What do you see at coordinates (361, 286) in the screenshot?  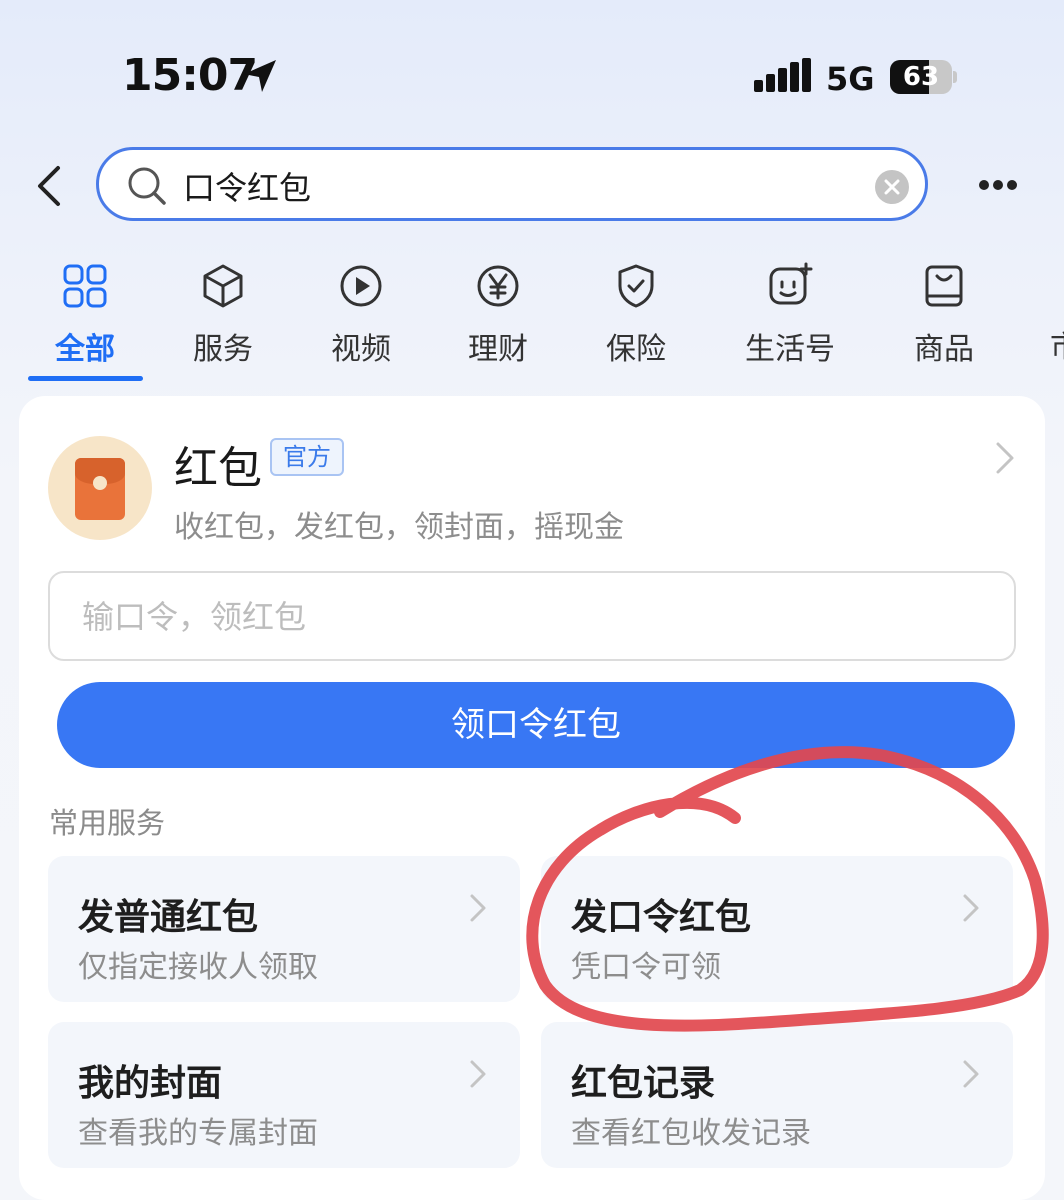 I see `play-icon` at bounding box center [361, 286].